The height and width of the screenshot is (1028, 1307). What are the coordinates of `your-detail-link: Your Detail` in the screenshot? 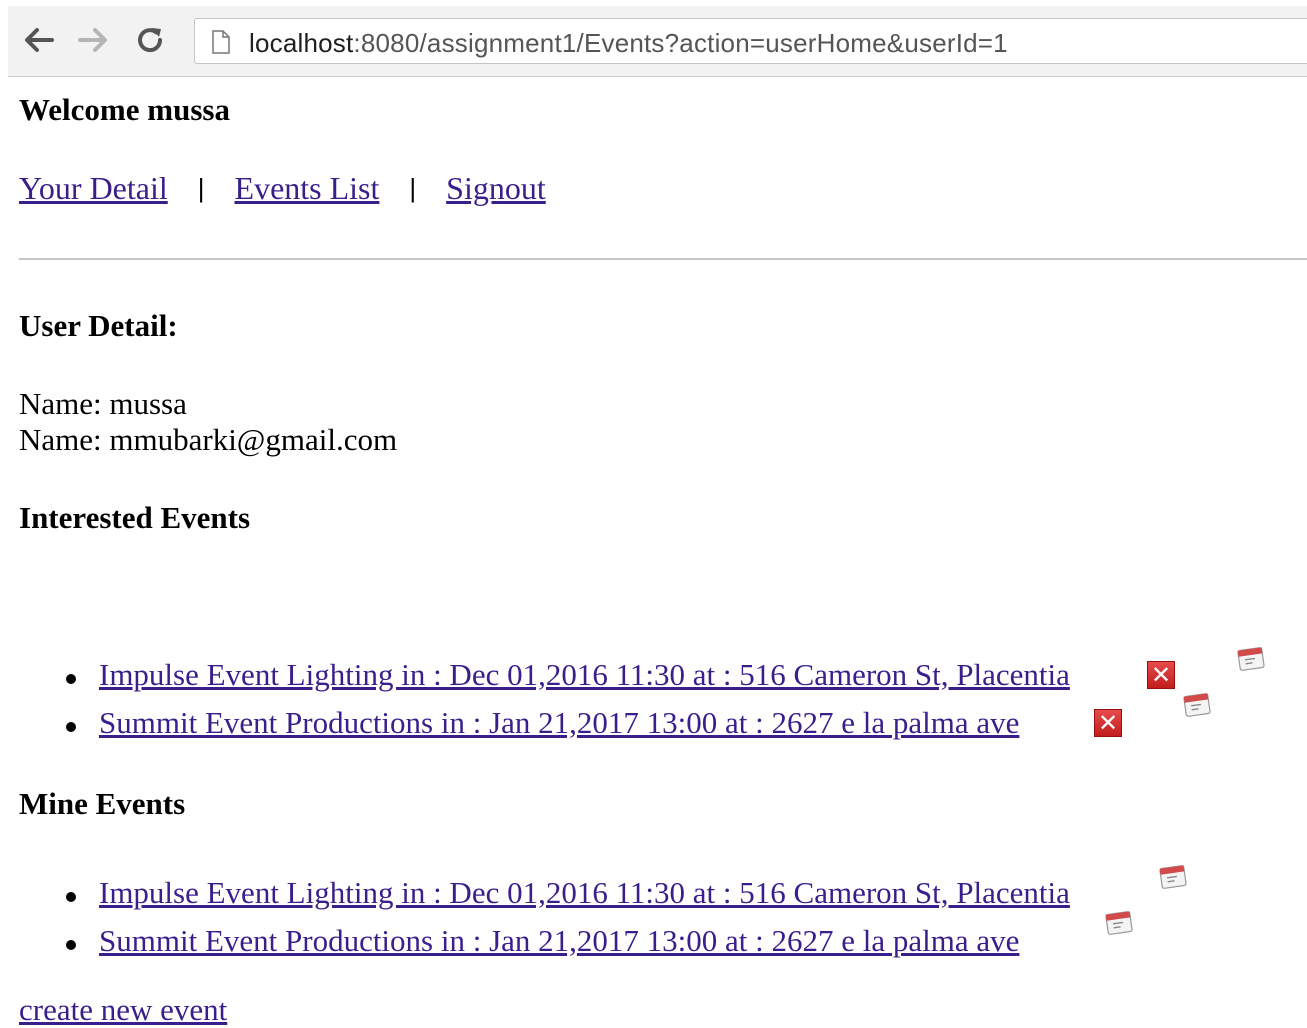 It's located at (93, 188).